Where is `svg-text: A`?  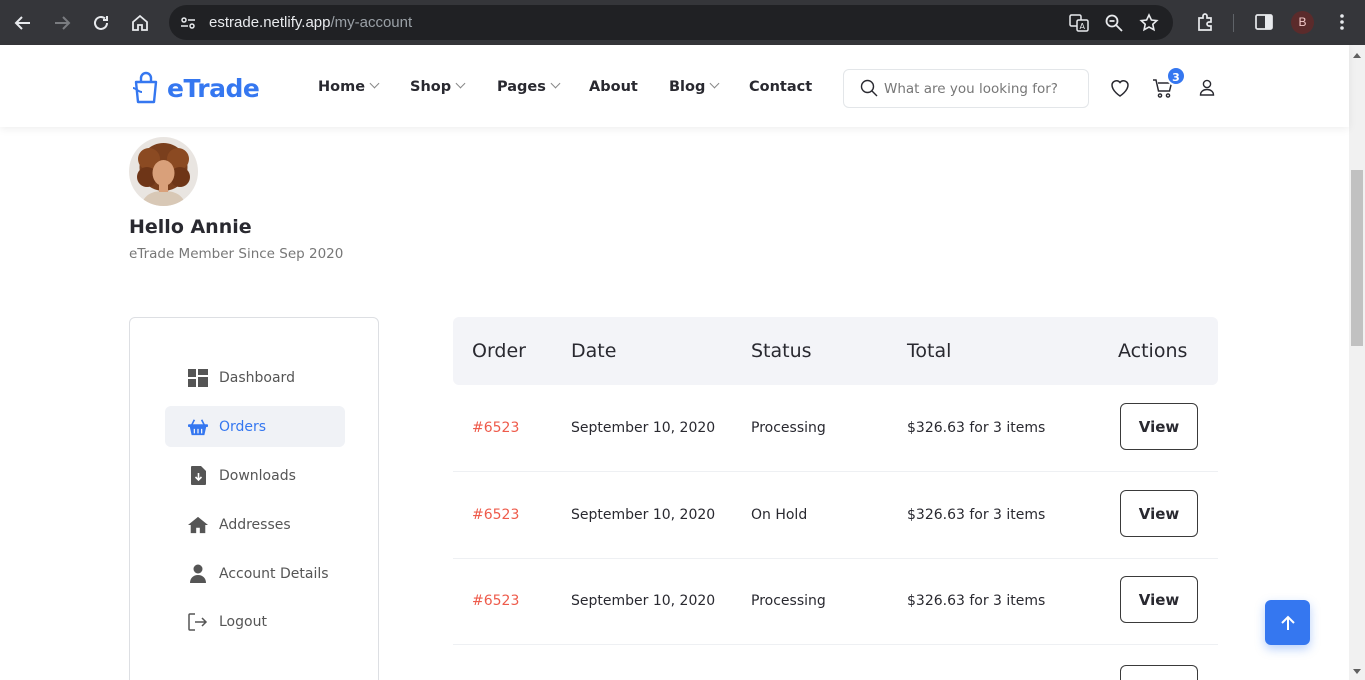 svg-text: A is located at coordinates (1083, 26).